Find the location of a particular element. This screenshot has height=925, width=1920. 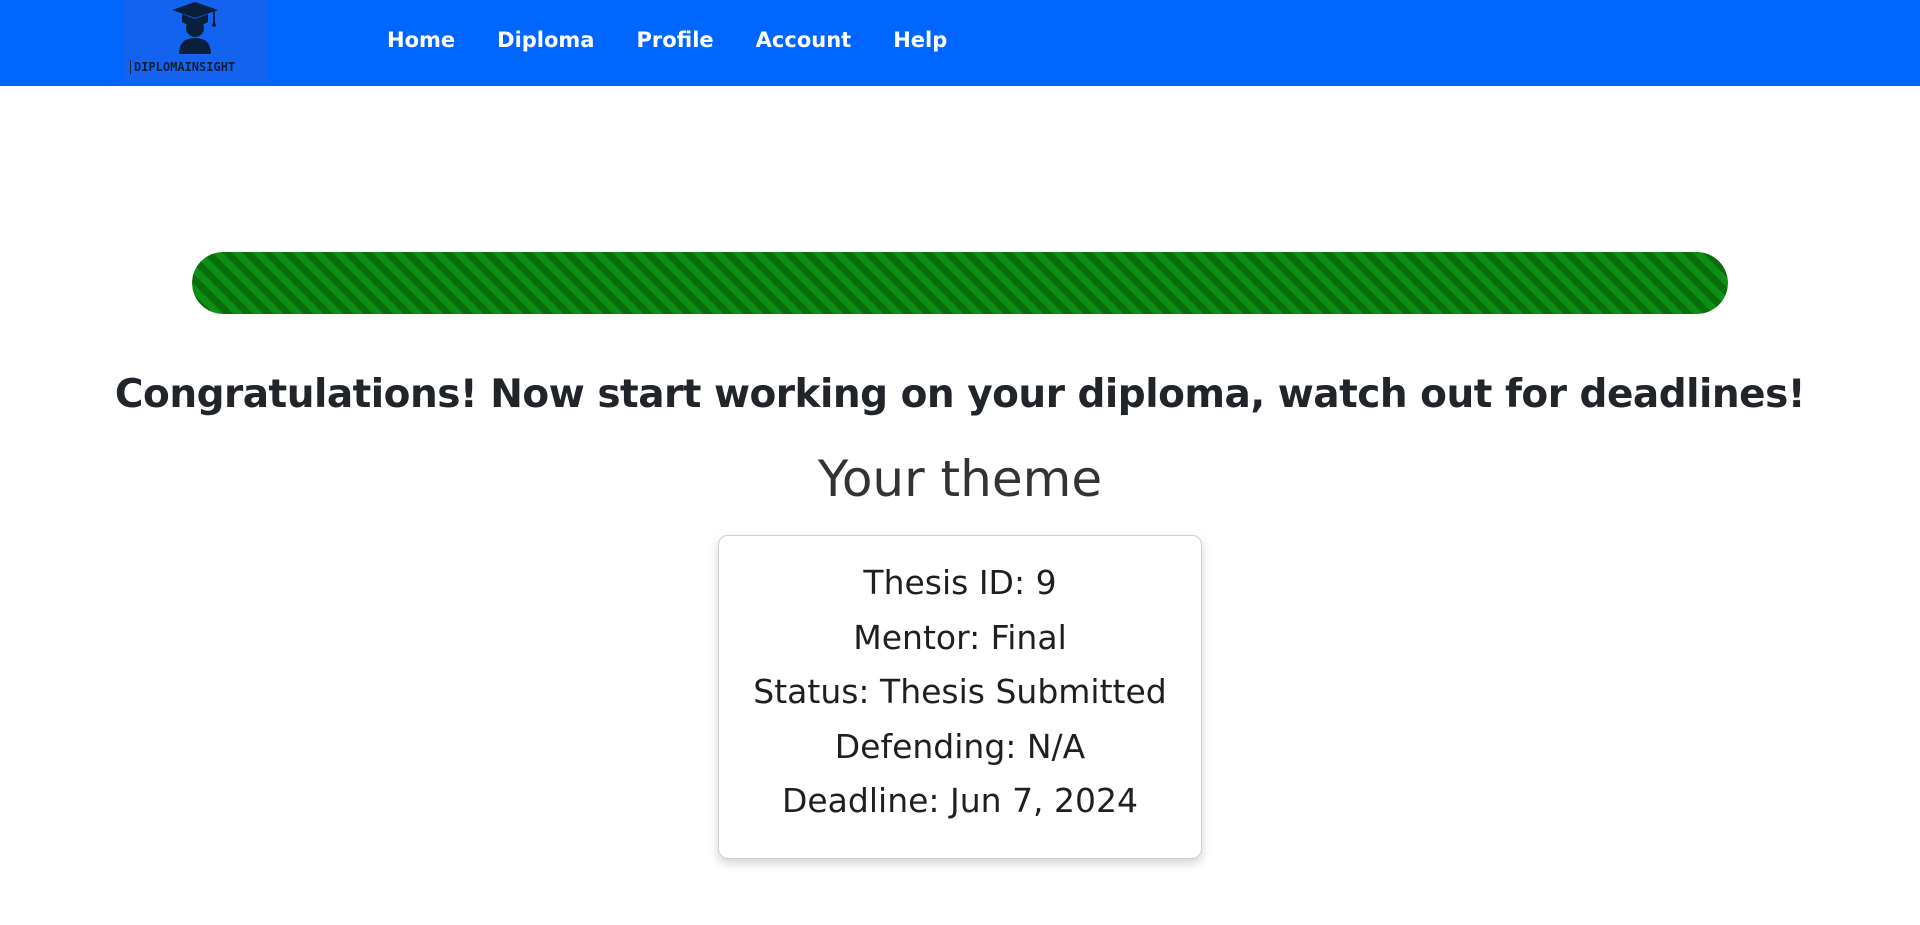

thesis-card: Thesis ID: 9 Mentor: Final Status is located at coordinates (960, 697).